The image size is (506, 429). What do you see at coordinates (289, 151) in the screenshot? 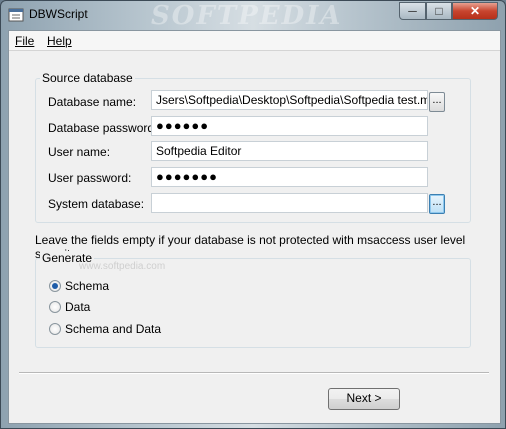
I see `user-name-input: Softpedia Editor` at bounding box center [289, 151].